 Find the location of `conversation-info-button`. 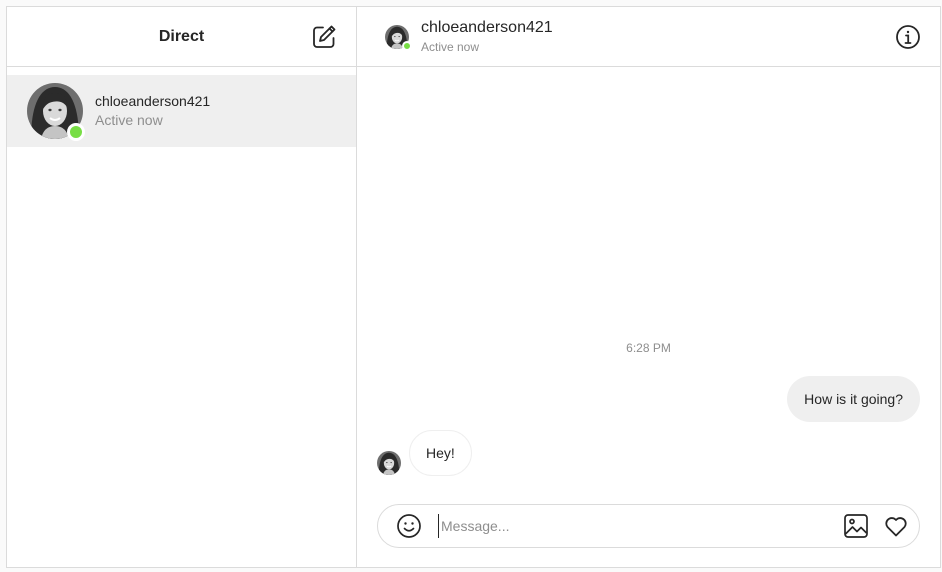

conversation-info-button is located at coordinates (908, 37).